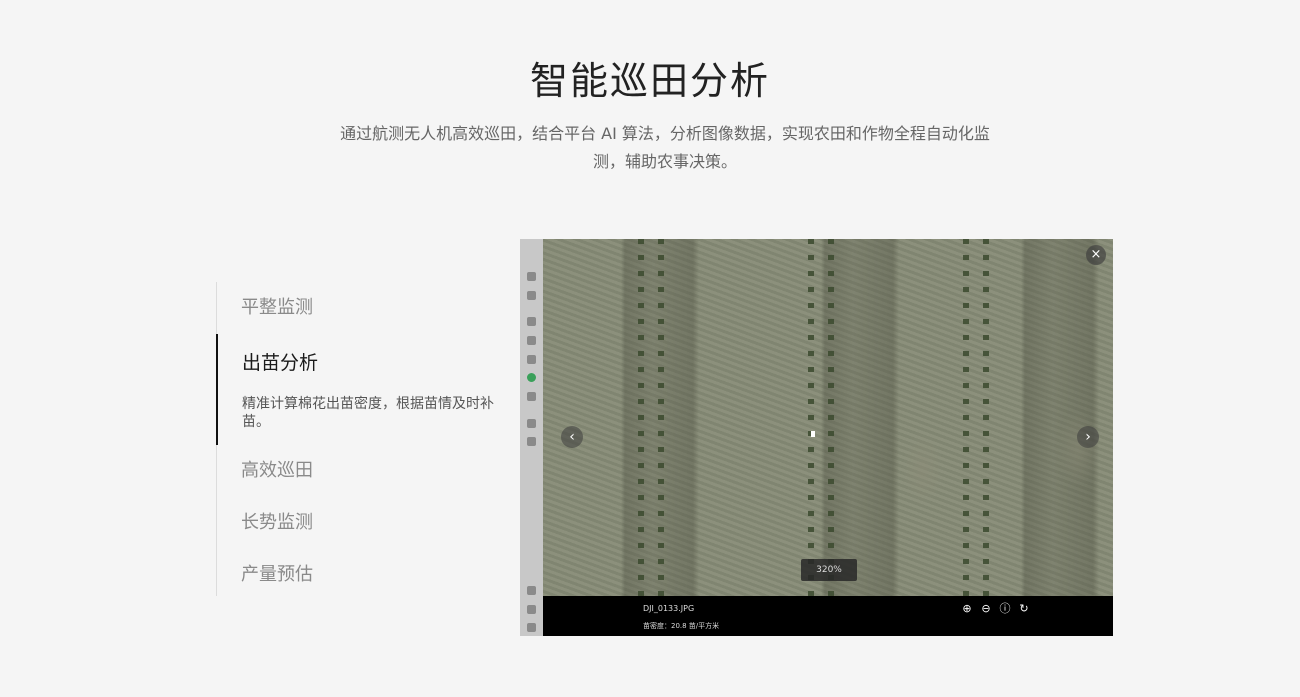  Describe the element at coordinates (531, 627) in the screenshot. I see `rail-collapse-icon` at that location.